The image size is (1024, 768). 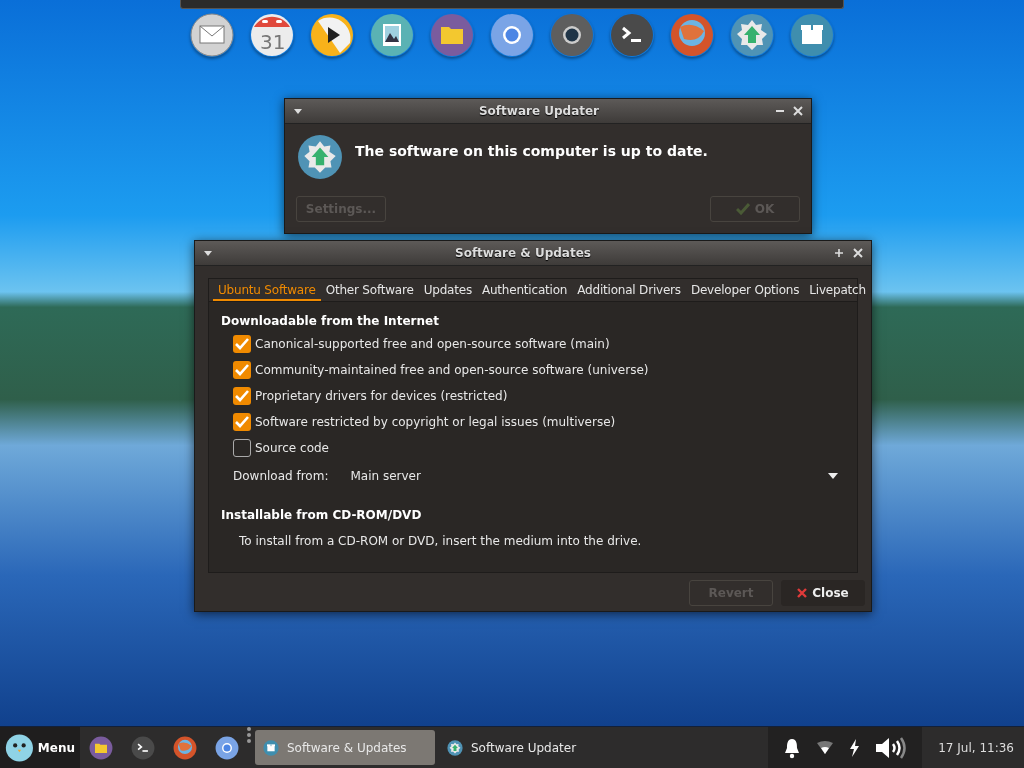 What do you see at coordinates (825, 747) in the screenshot?
I see `wifi-signal-icon` at bounding box center [825, 747].